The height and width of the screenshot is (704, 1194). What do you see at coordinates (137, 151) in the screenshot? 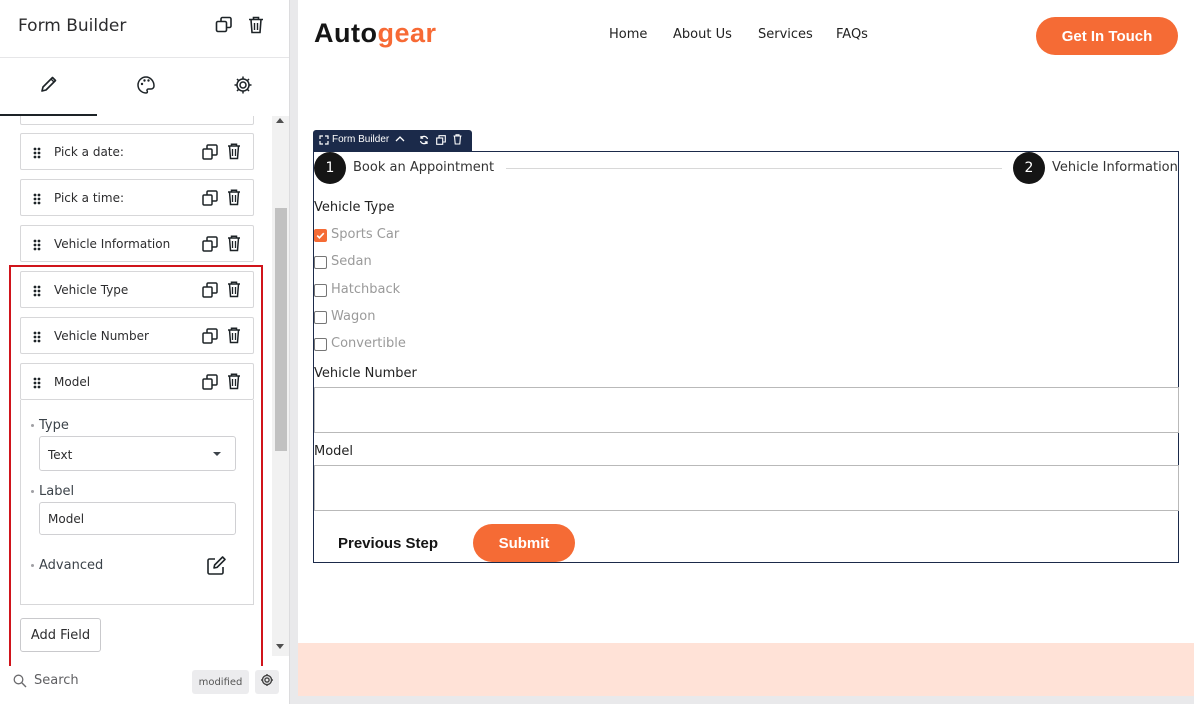
I see `field-row-pick-date: Pick a date:` at bounding box center [137, 151].